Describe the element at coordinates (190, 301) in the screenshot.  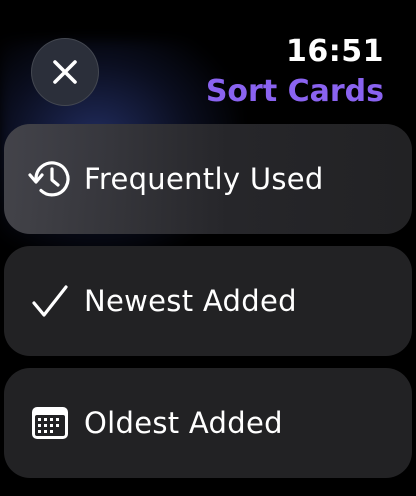
I see `option-label: Newest Added` at that location.